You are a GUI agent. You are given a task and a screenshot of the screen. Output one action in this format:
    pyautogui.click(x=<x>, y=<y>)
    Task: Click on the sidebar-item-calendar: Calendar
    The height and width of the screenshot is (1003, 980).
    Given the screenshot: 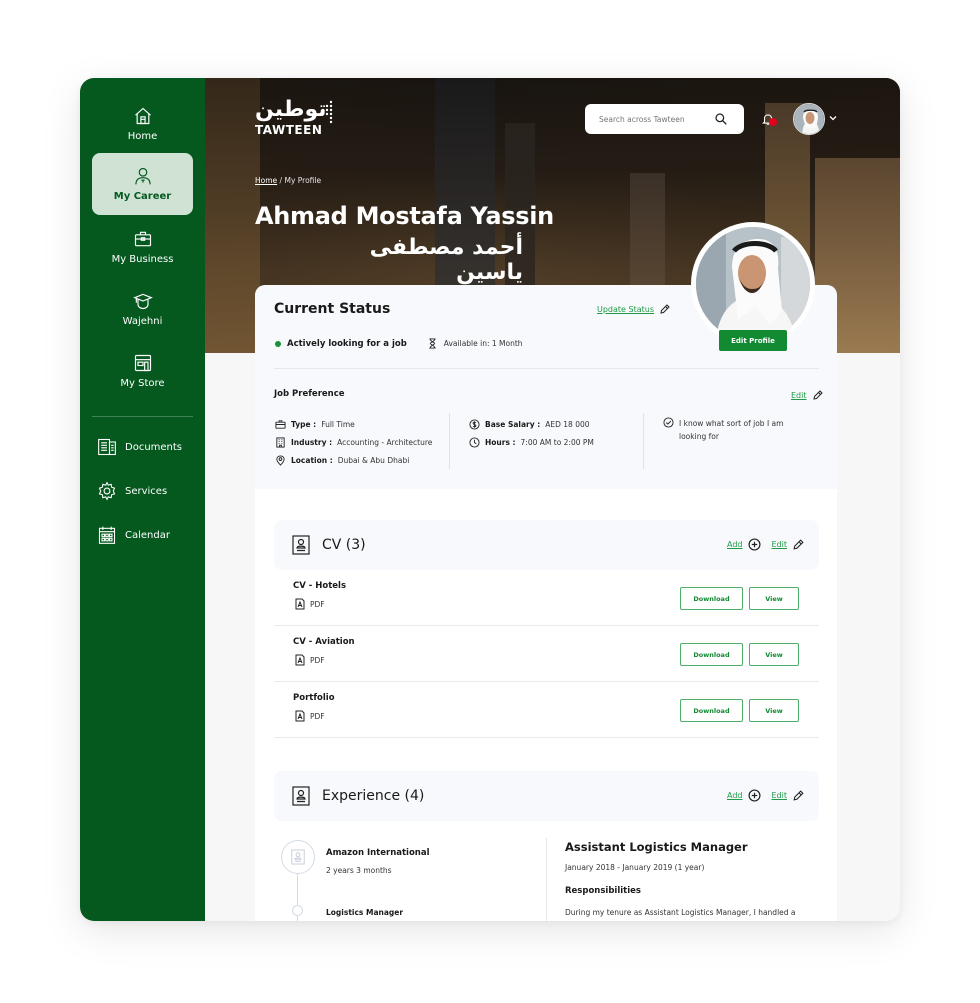 What is the action you would take?
    pyautogui.click(x=133, y=535)
    